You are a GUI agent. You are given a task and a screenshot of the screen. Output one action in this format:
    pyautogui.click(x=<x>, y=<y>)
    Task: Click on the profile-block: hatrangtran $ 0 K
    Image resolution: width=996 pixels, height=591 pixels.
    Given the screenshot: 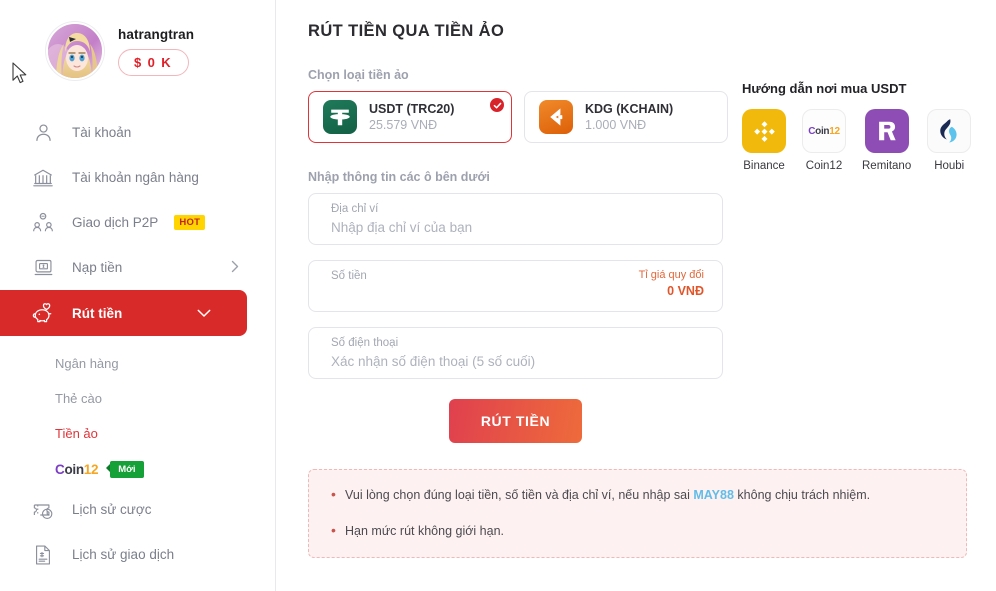 What is the action you would take?
    pyautogui.click(x=137, y=40)
    